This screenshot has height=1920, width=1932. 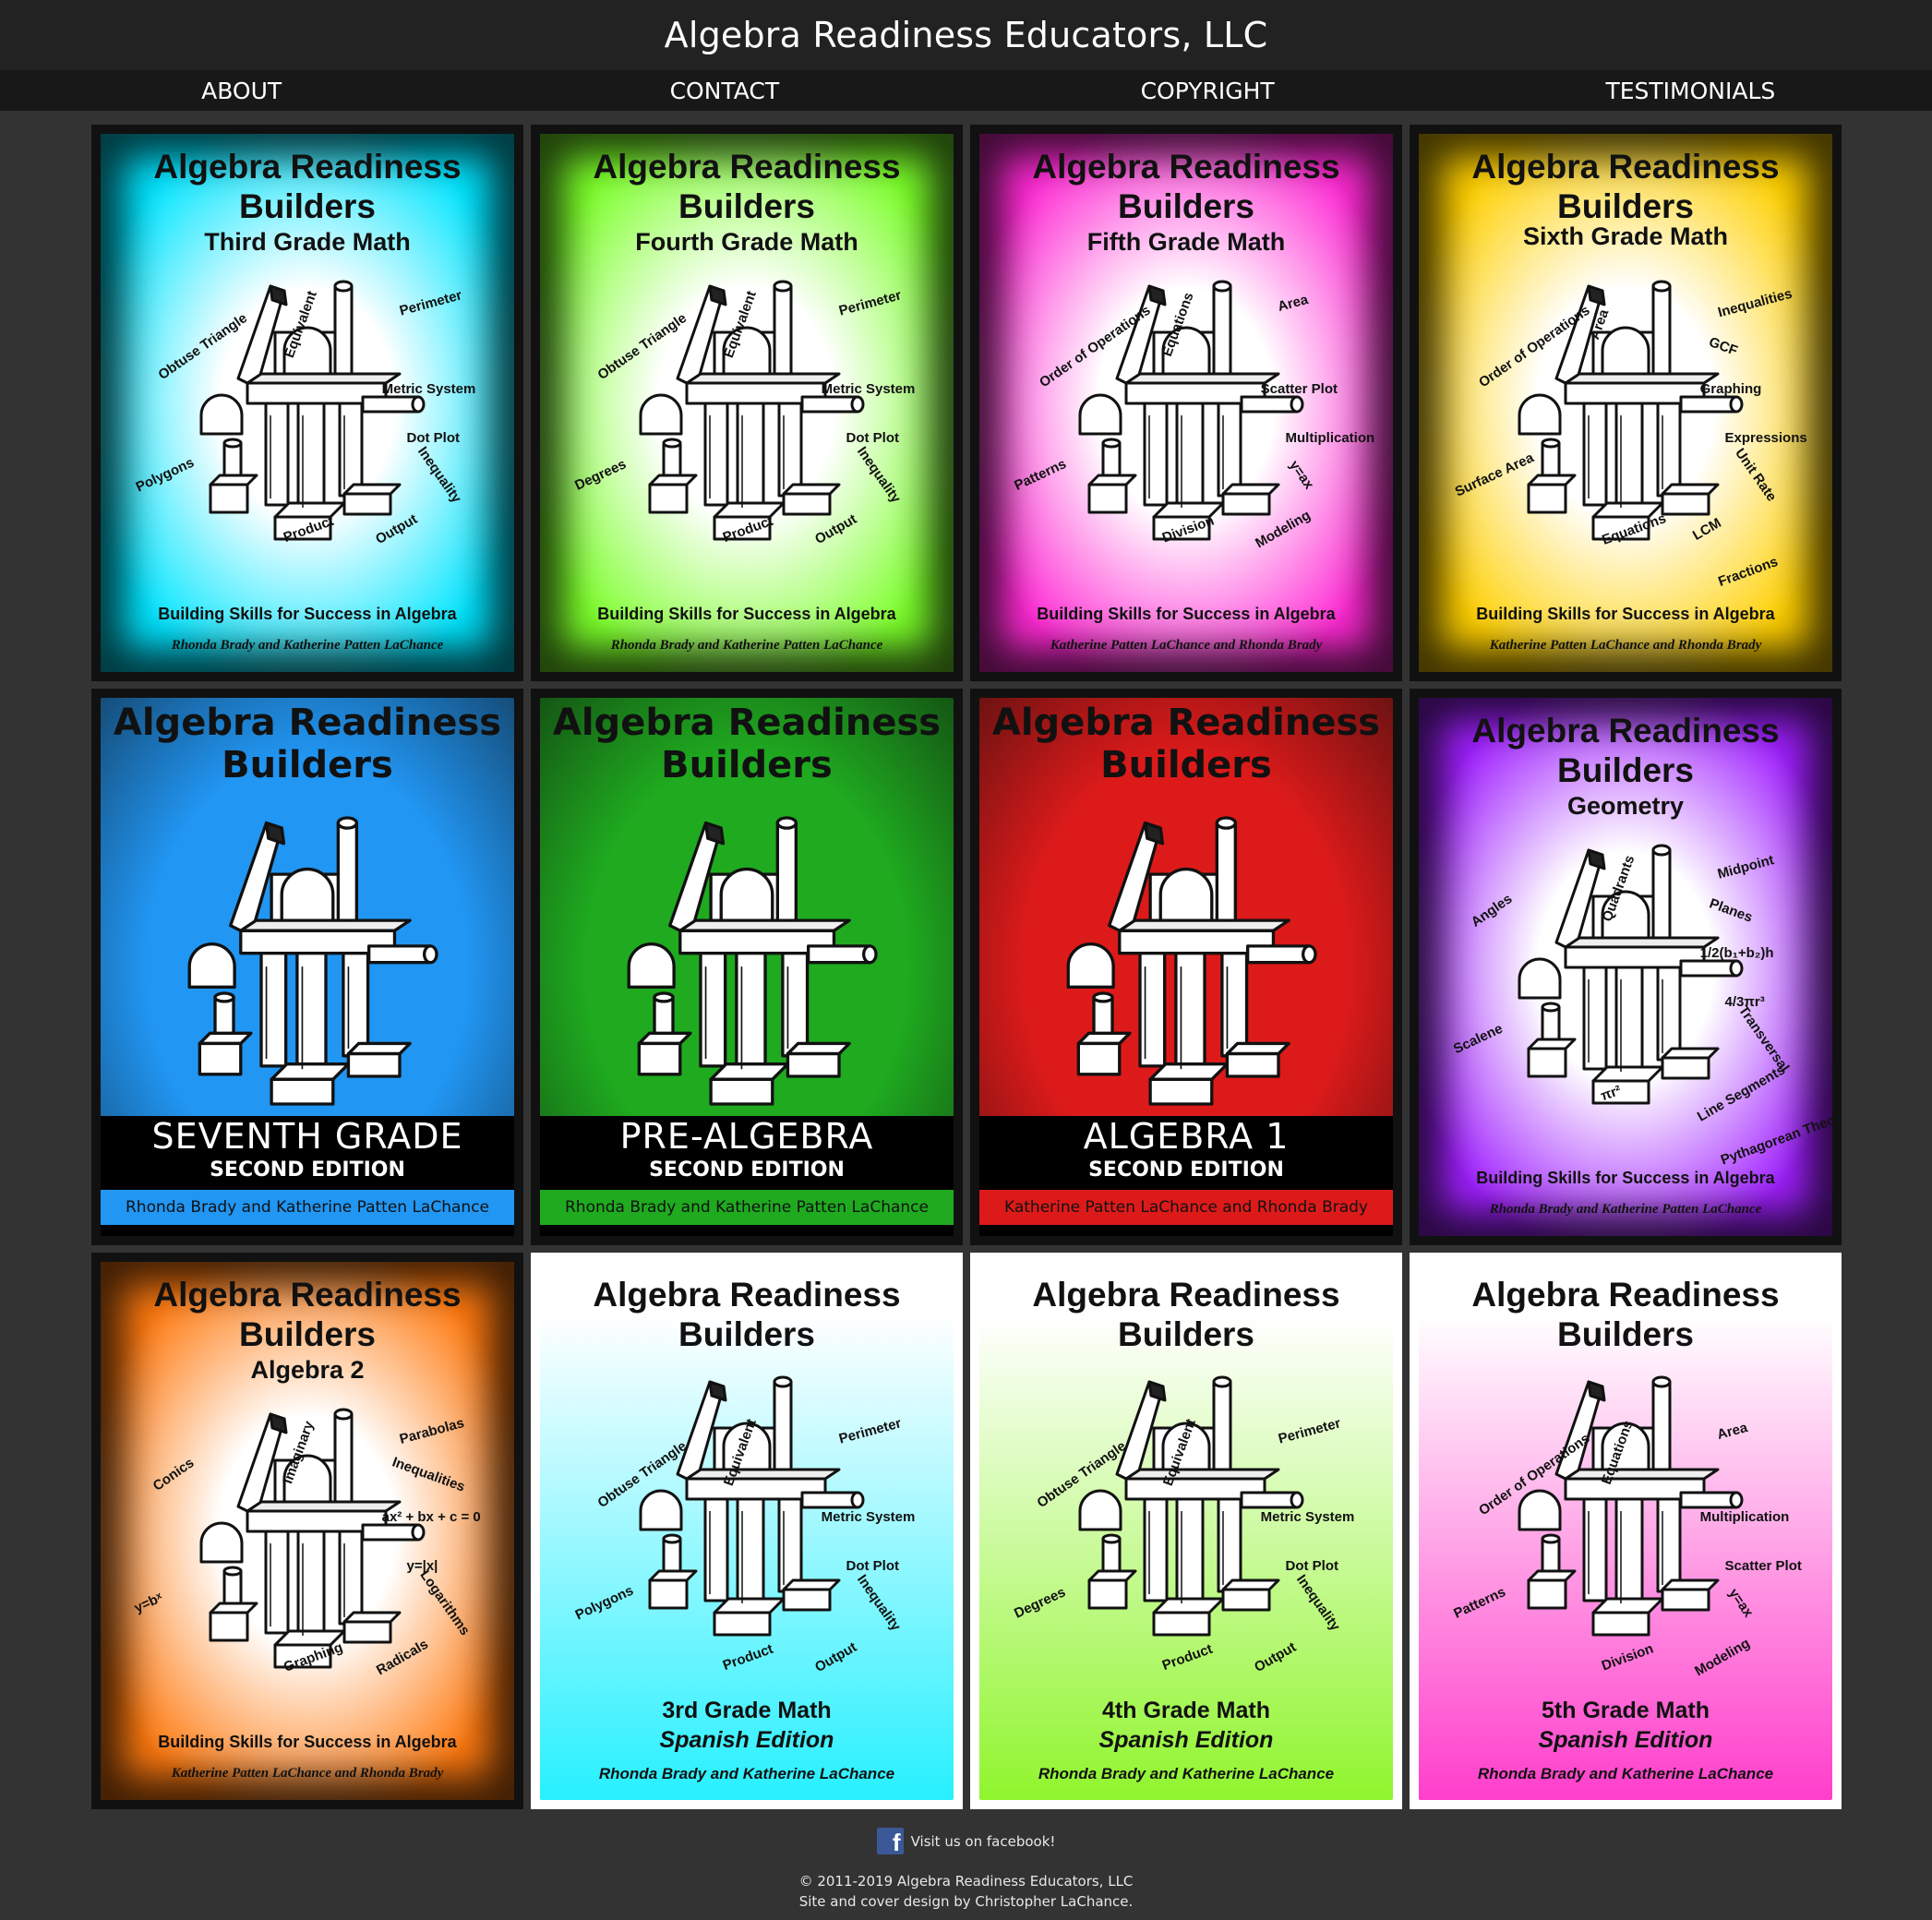 I want to click on site-title: Algebra Readiness Educators, LLC, so click(x=966, y=35).